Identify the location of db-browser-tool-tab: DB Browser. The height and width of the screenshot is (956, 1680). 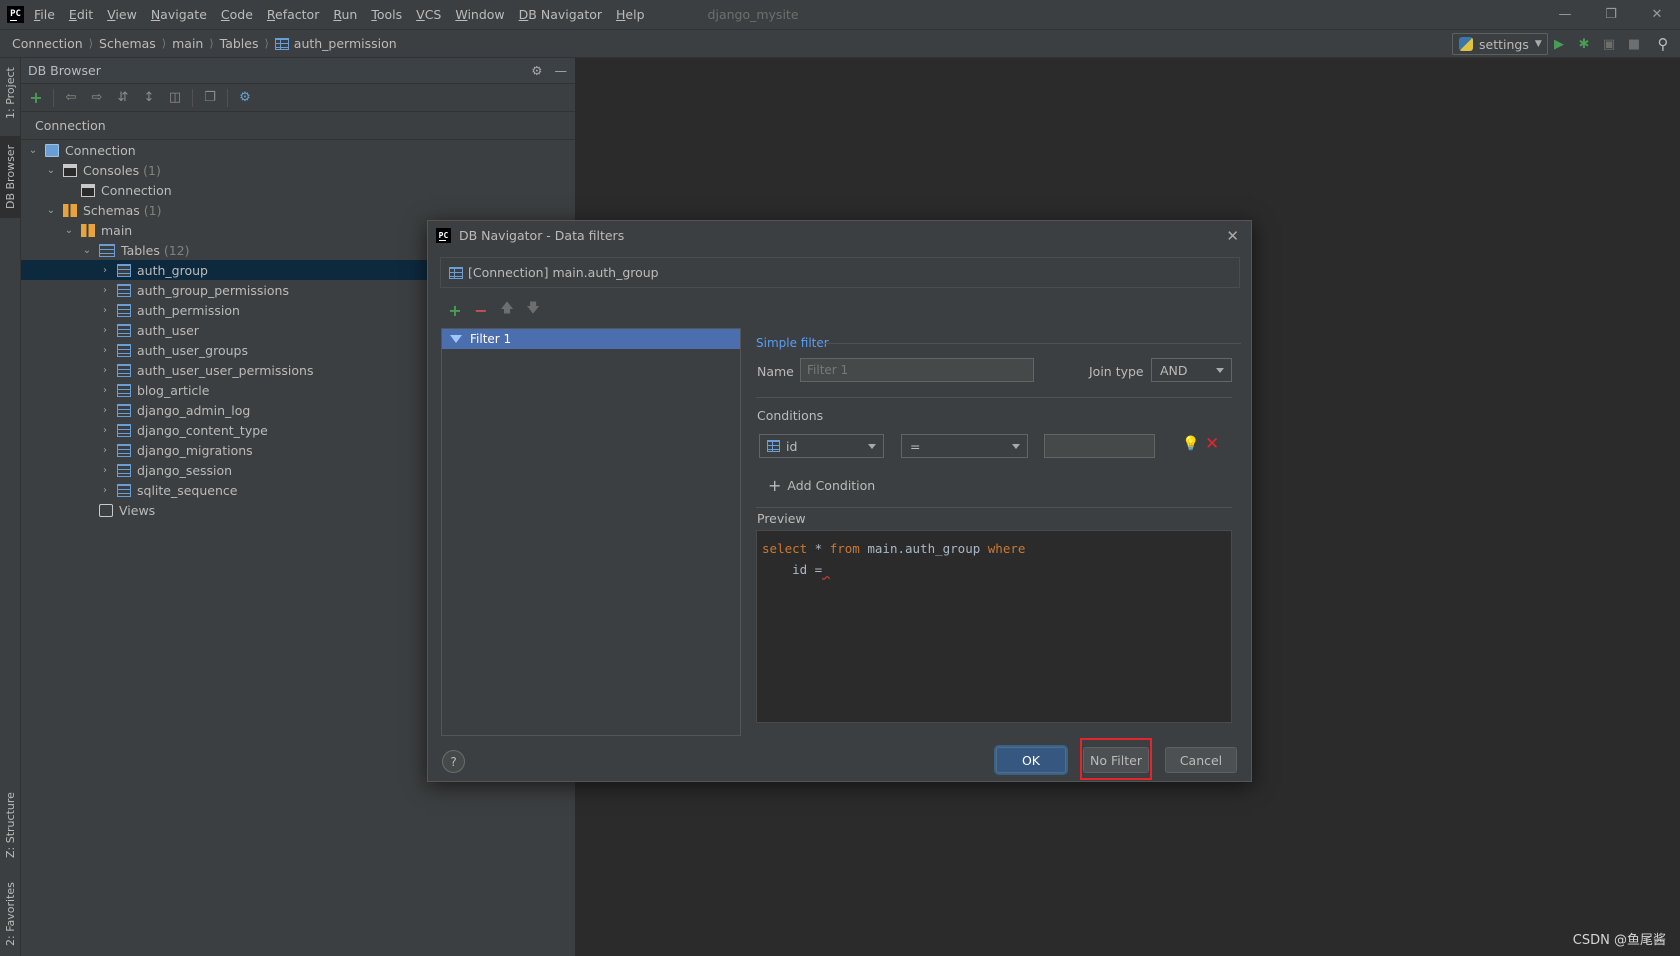
(10, 177).